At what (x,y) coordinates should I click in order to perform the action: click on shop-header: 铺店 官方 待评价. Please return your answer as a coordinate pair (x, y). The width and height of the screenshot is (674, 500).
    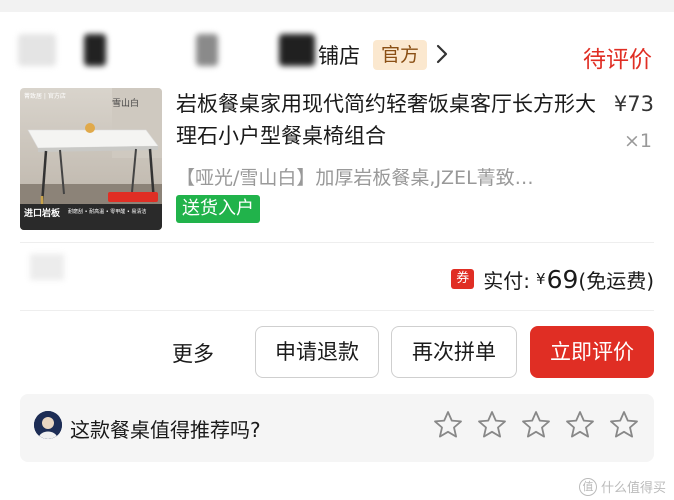
    Looking at the image, I should click on (337, 56).